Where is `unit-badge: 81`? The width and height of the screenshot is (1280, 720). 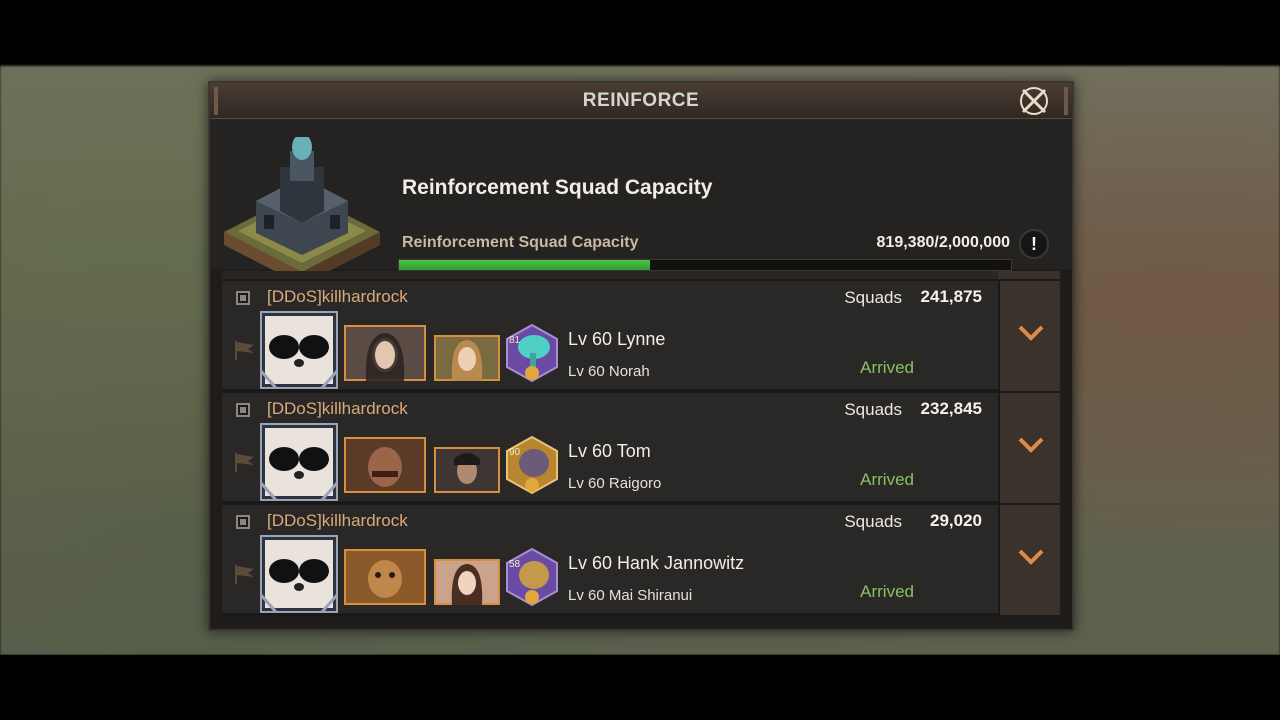
unit-badge: 81 is located at coordinates (532, 353).